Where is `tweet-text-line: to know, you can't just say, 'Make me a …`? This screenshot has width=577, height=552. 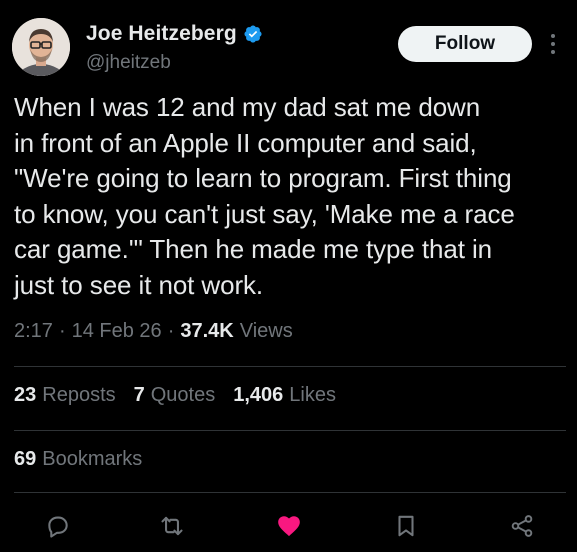
tweet-text-line: to know, you can't just say, 'Make me a … is located at coordinates (264, 213).